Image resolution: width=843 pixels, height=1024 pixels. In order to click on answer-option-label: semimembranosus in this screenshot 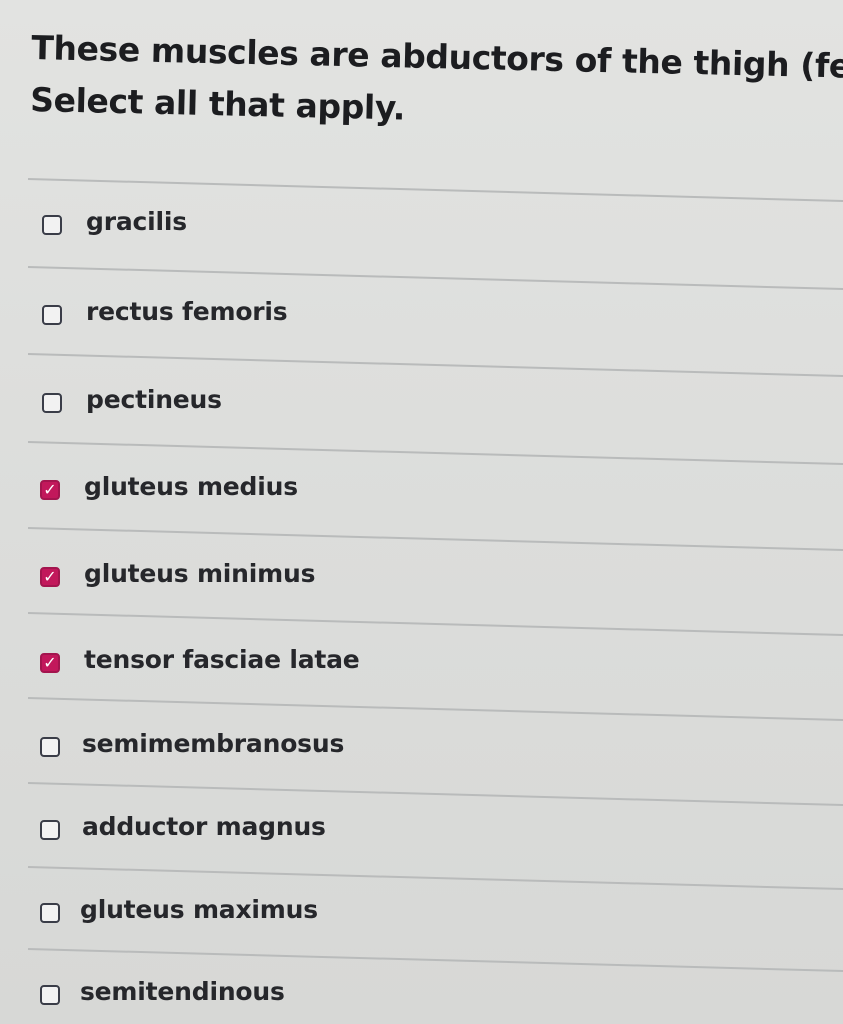, I will do `click(213, 743)`.